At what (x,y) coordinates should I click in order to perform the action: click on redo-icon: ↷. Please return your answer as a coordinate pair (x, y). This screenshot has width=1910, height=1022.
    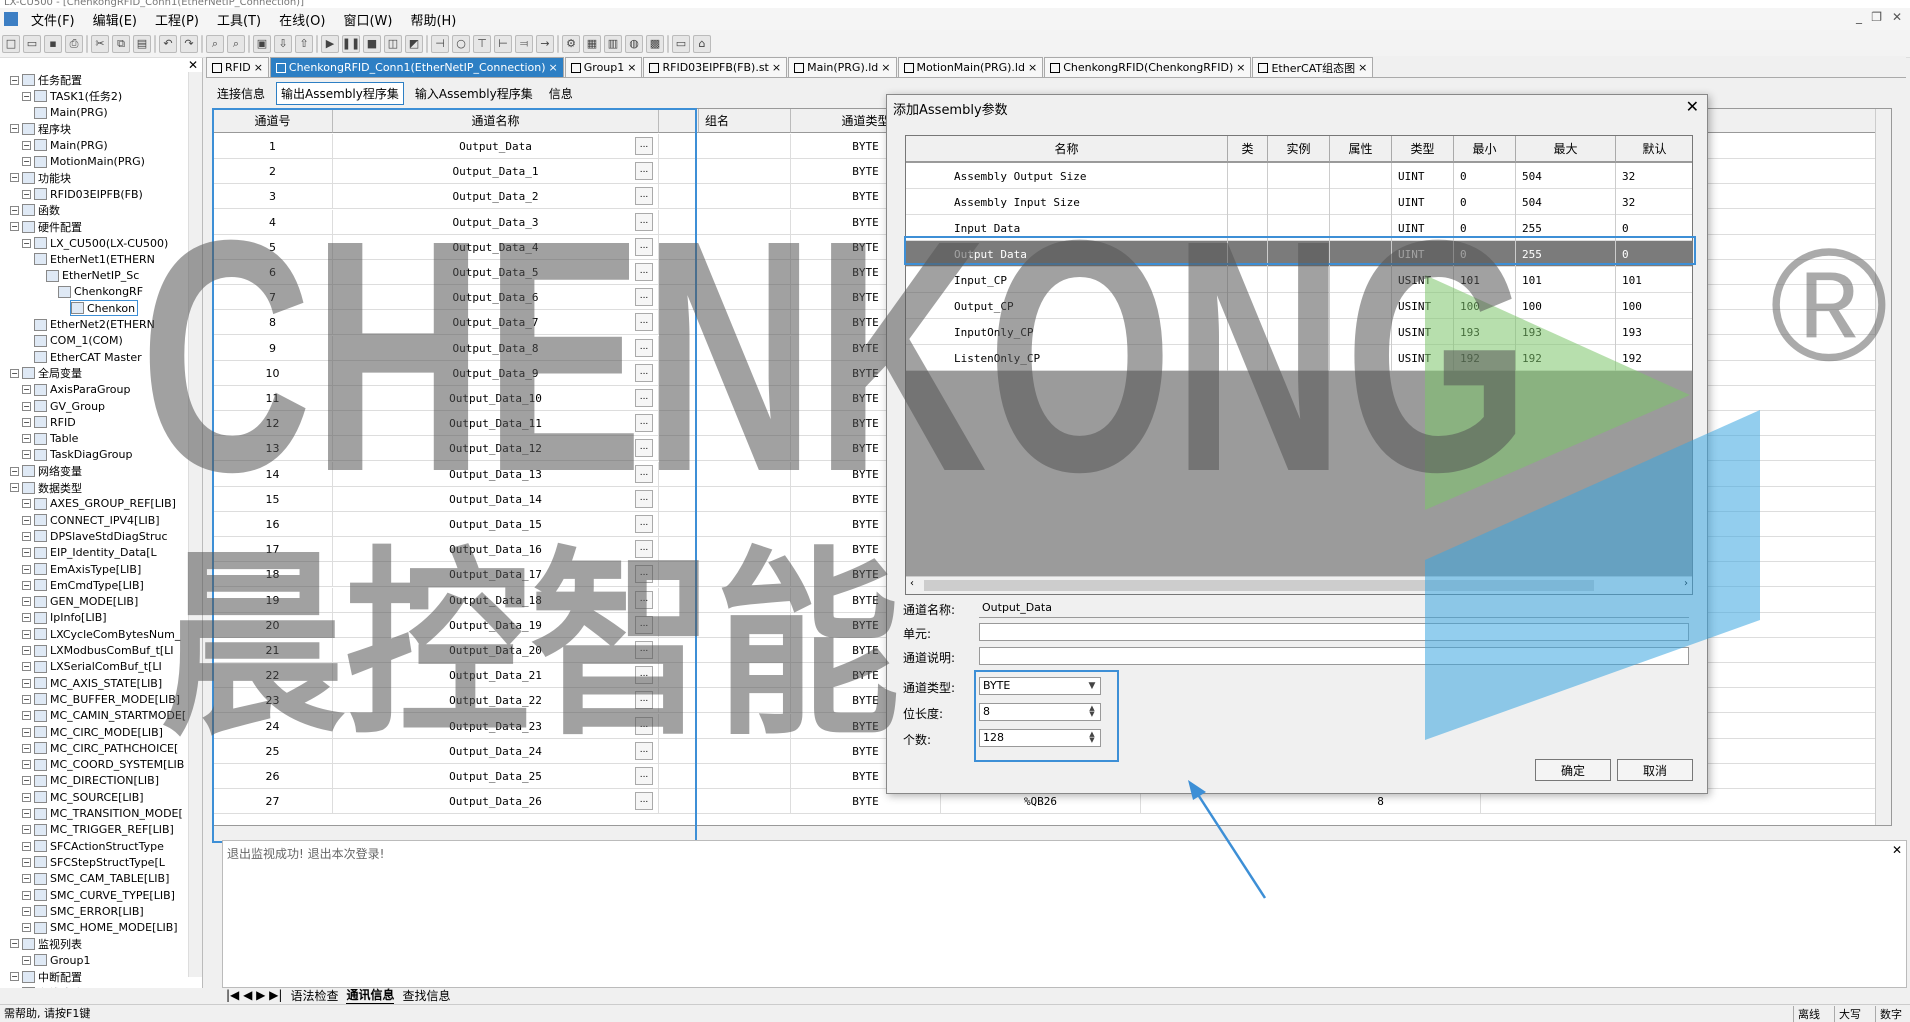
    Looking at the image, I should click on (189, 43).